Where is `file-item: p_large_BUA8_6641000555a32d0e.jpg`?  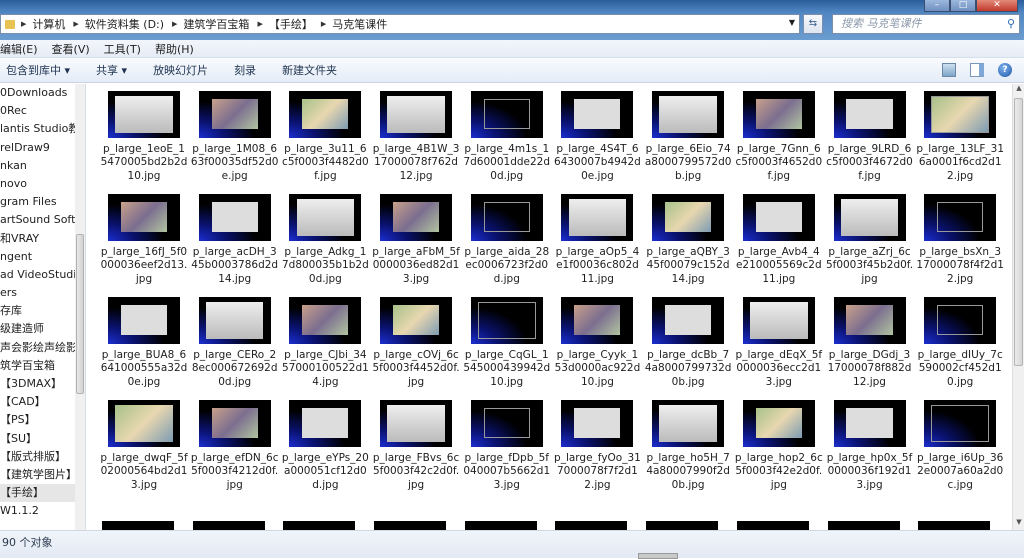
file-item: p_large_BUA8_6641000555a32d0e.jpg is located at coordinates (144, 343).